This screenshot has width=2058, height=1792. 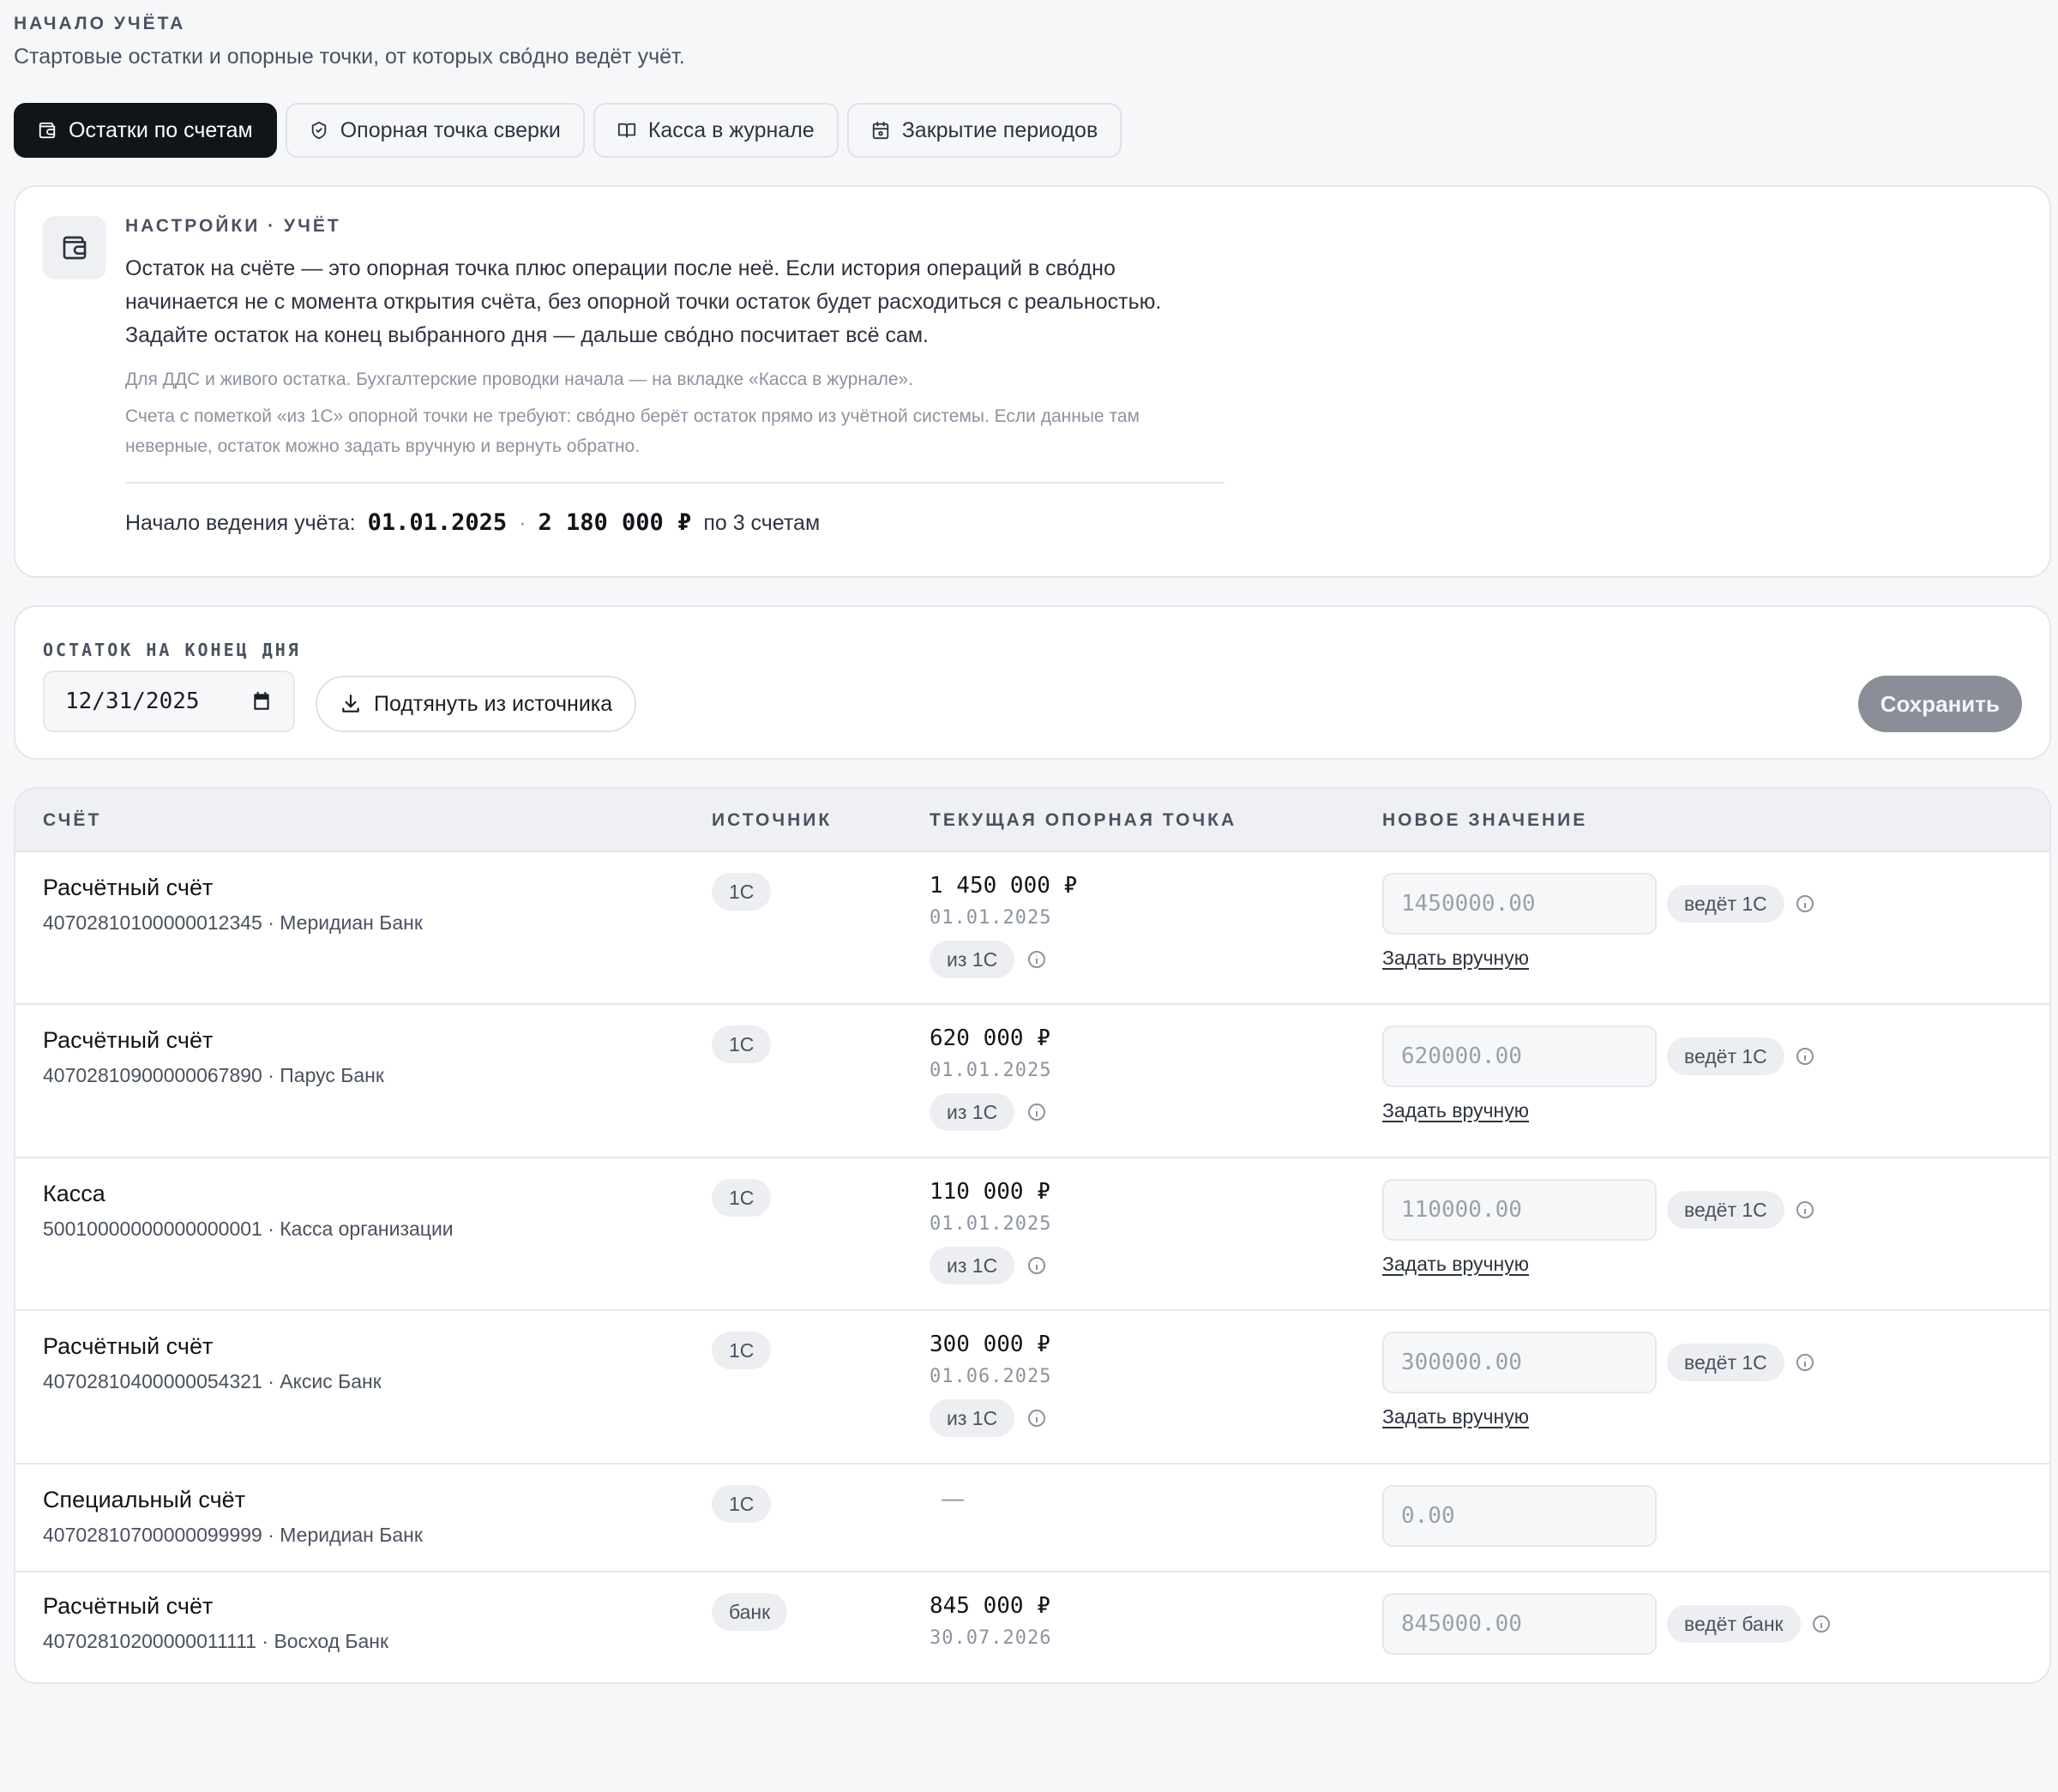 What do you see at coordinates (72, 820) in the screenshot?
I see `column-header-account: СЧЁТ` at bounding box center [72, 820].